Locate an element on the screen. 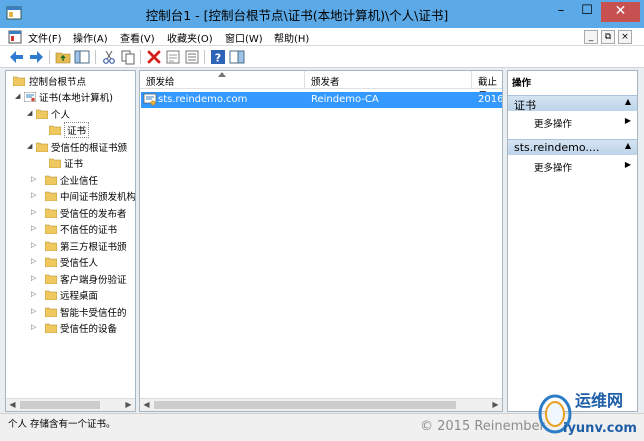  certificate-store-icon is located at coordinates (30, 97).